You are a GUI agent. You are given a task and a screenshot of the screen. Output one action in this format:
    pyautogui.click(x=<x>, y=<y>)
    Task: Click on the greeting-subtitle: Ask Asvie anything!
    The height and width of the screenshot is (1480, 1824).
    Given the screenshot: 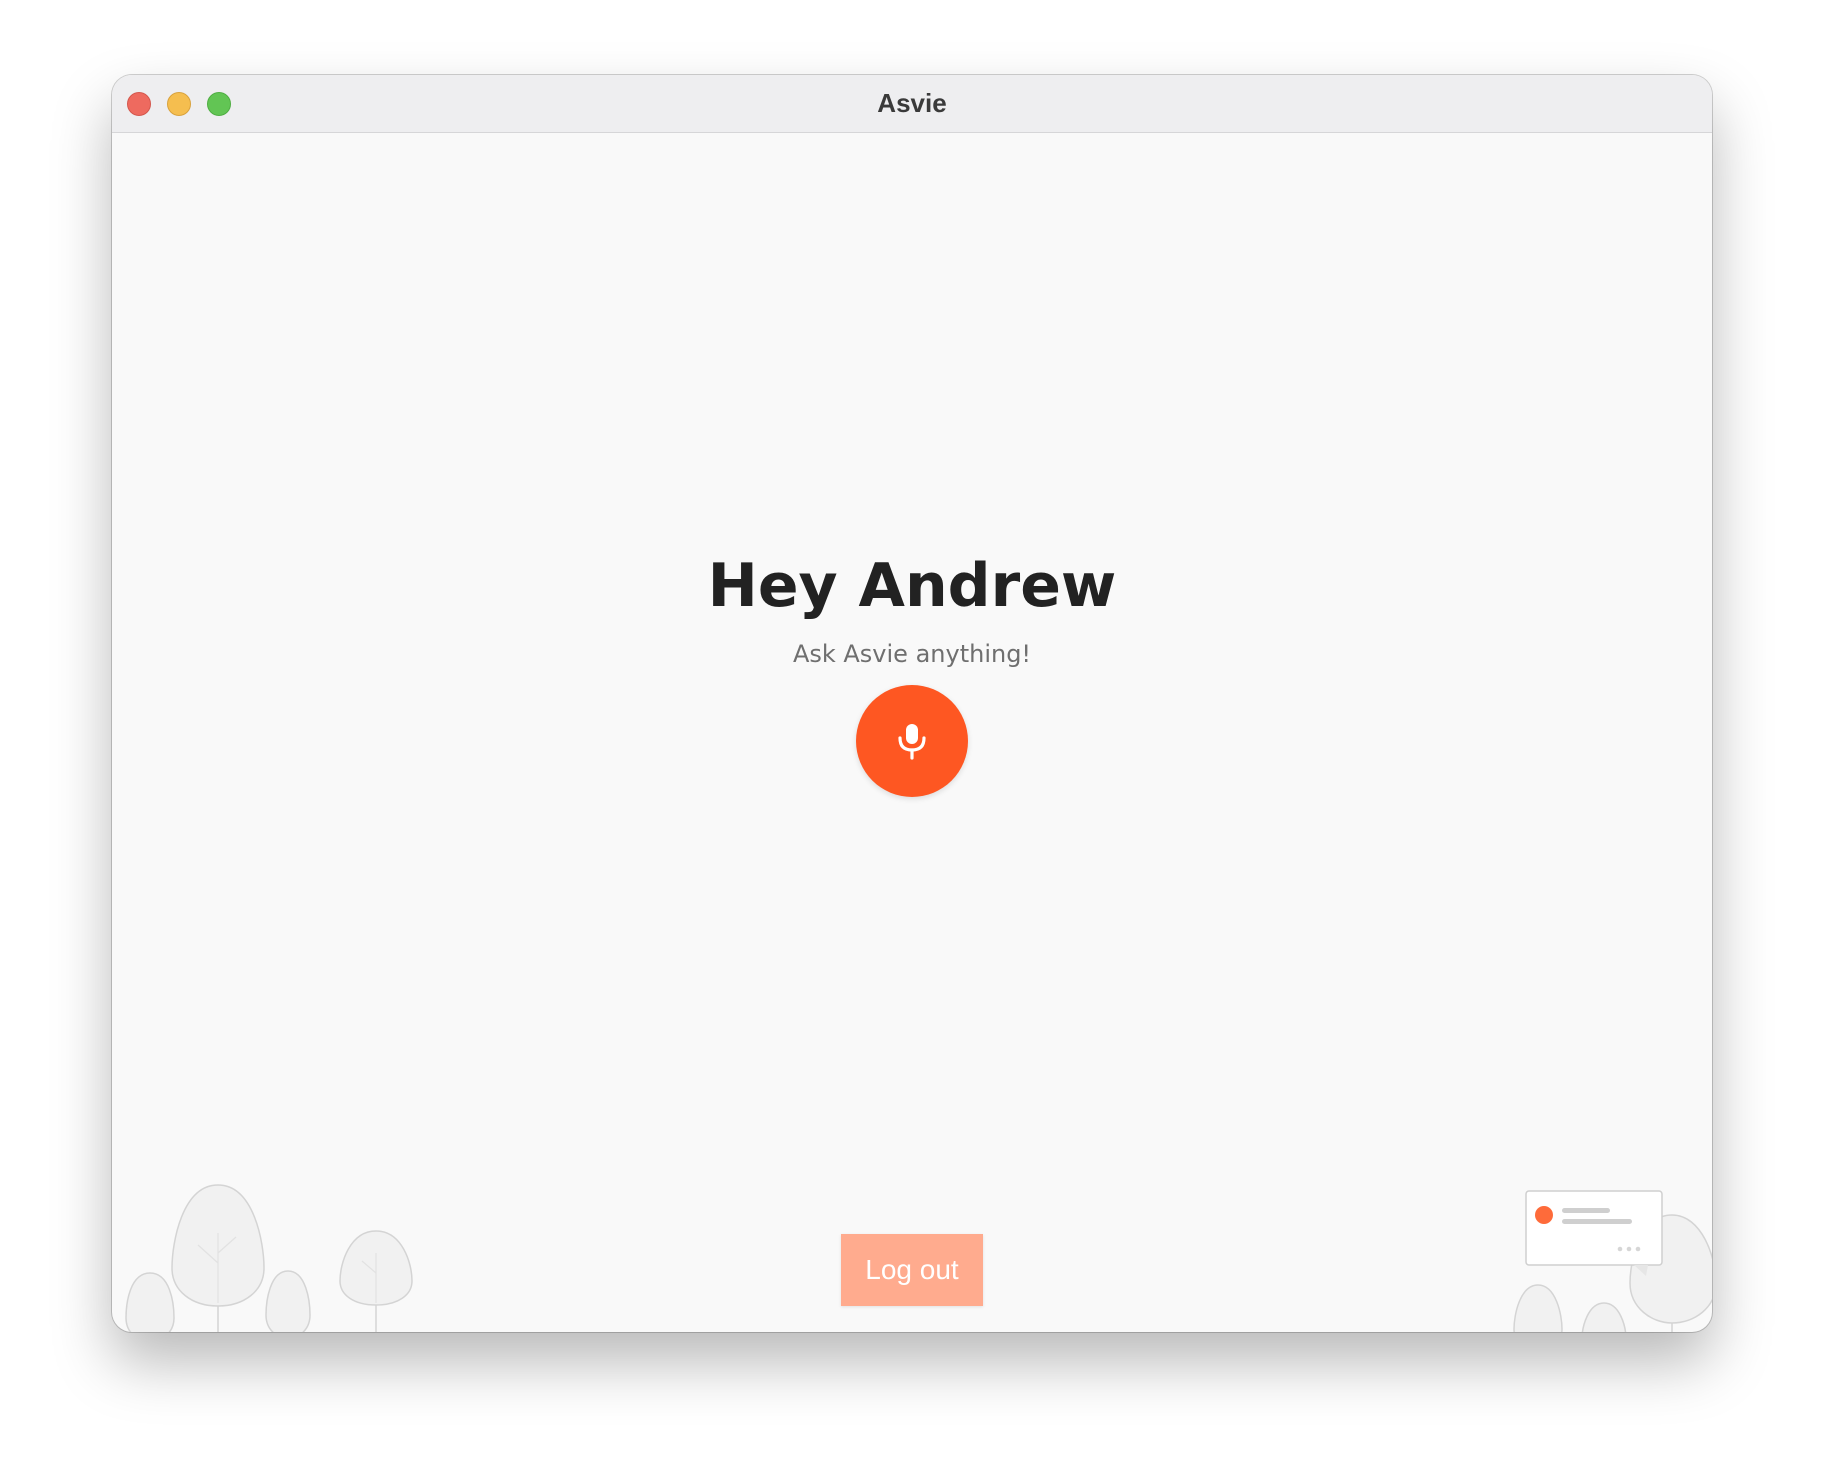 What is the action you would take?
    pyautogui.click(x=912, y=654)
    